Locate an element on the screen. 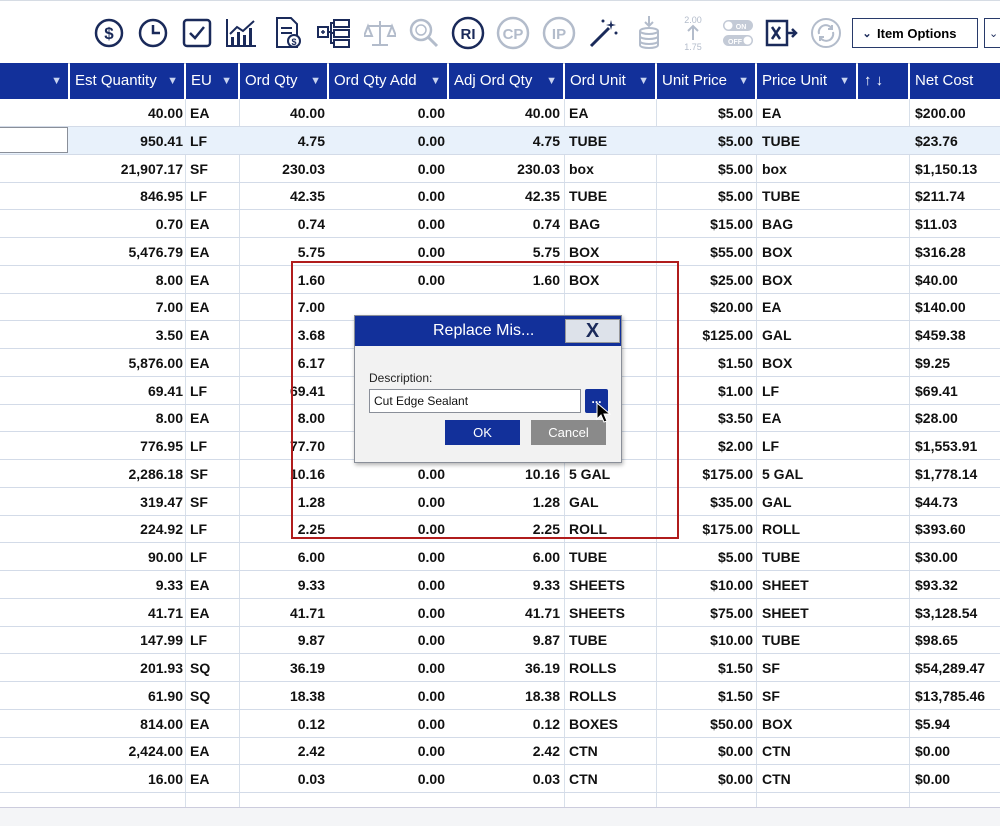  ok-button: OK is located at coordinates (482, 432).